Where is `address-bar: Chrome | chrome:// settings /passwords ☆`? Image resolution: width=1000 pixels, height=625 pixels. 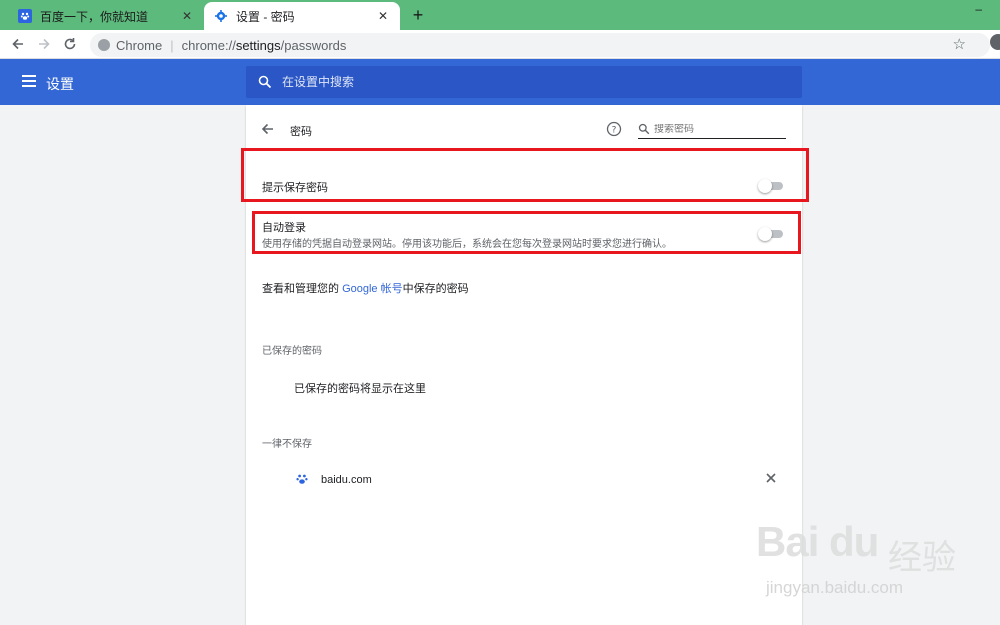 address-bar: Chrome | chrome:// settings /passwords ☆ is located at coordinates (540, 45).